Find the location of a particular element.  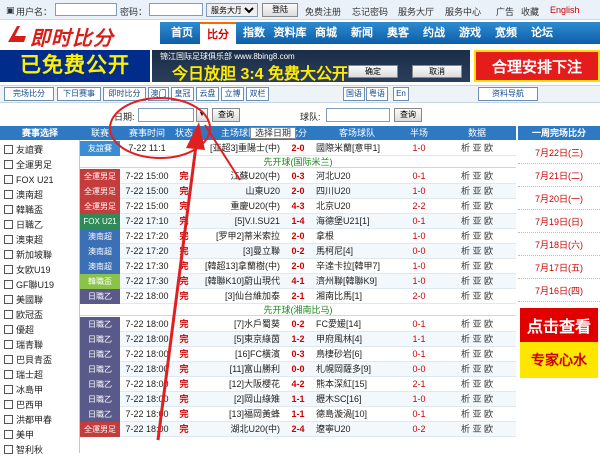

annotation-arrowhead is located at coordinates (195, 136).